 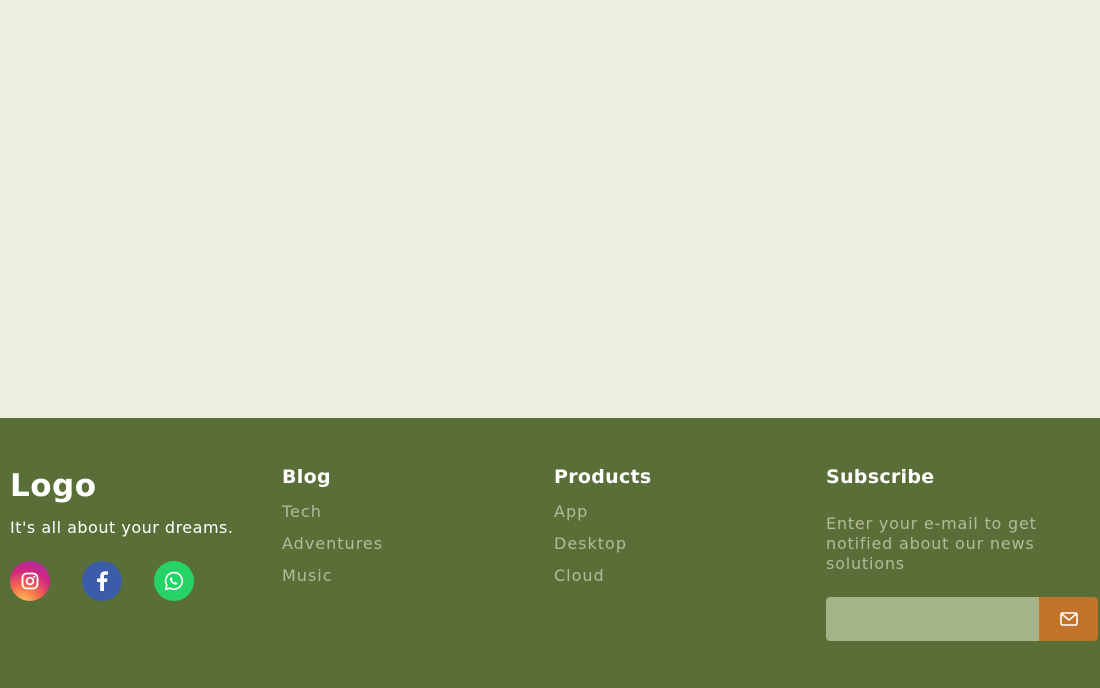 What do you see at coordinates (603, 477) in the screenshot?
I see `products-heading: Products` at bounding box center [603, 477].